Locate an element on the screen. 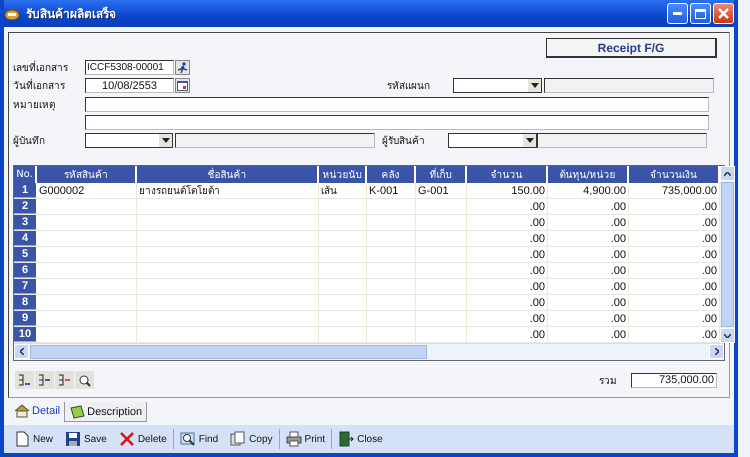 This screenshot has height=457, width=750. table-cell: G-001 is located at coordinates (441, 190).